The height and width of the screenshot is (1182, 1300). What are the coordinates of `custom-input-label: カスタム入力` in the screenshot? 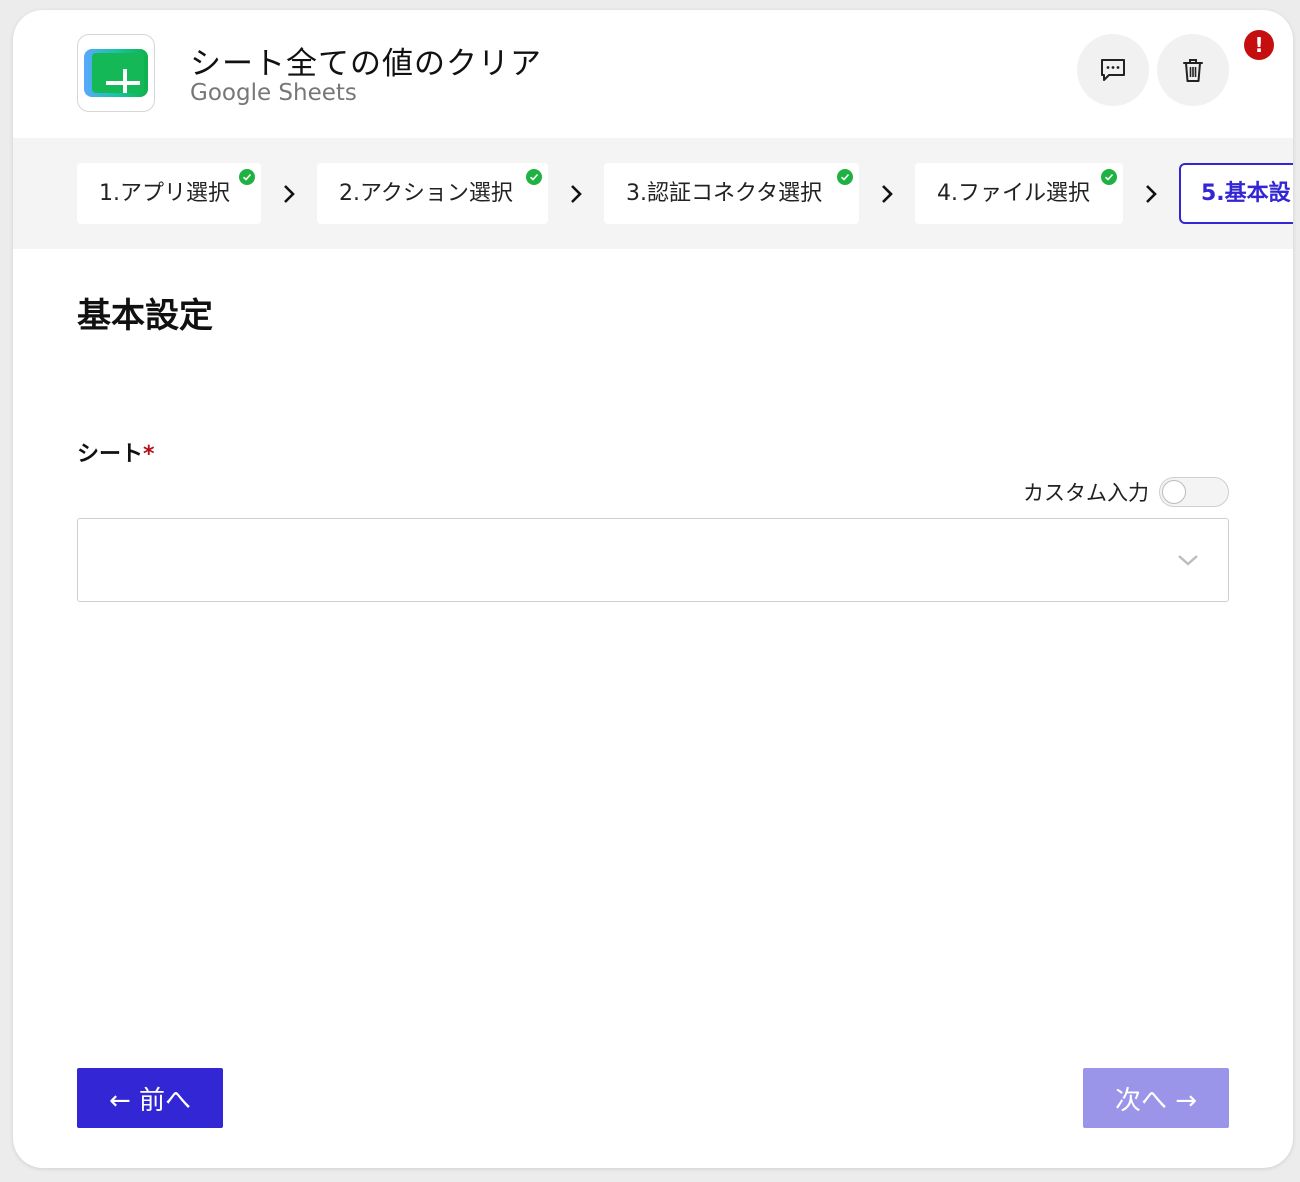 It's located at (1086, 493).